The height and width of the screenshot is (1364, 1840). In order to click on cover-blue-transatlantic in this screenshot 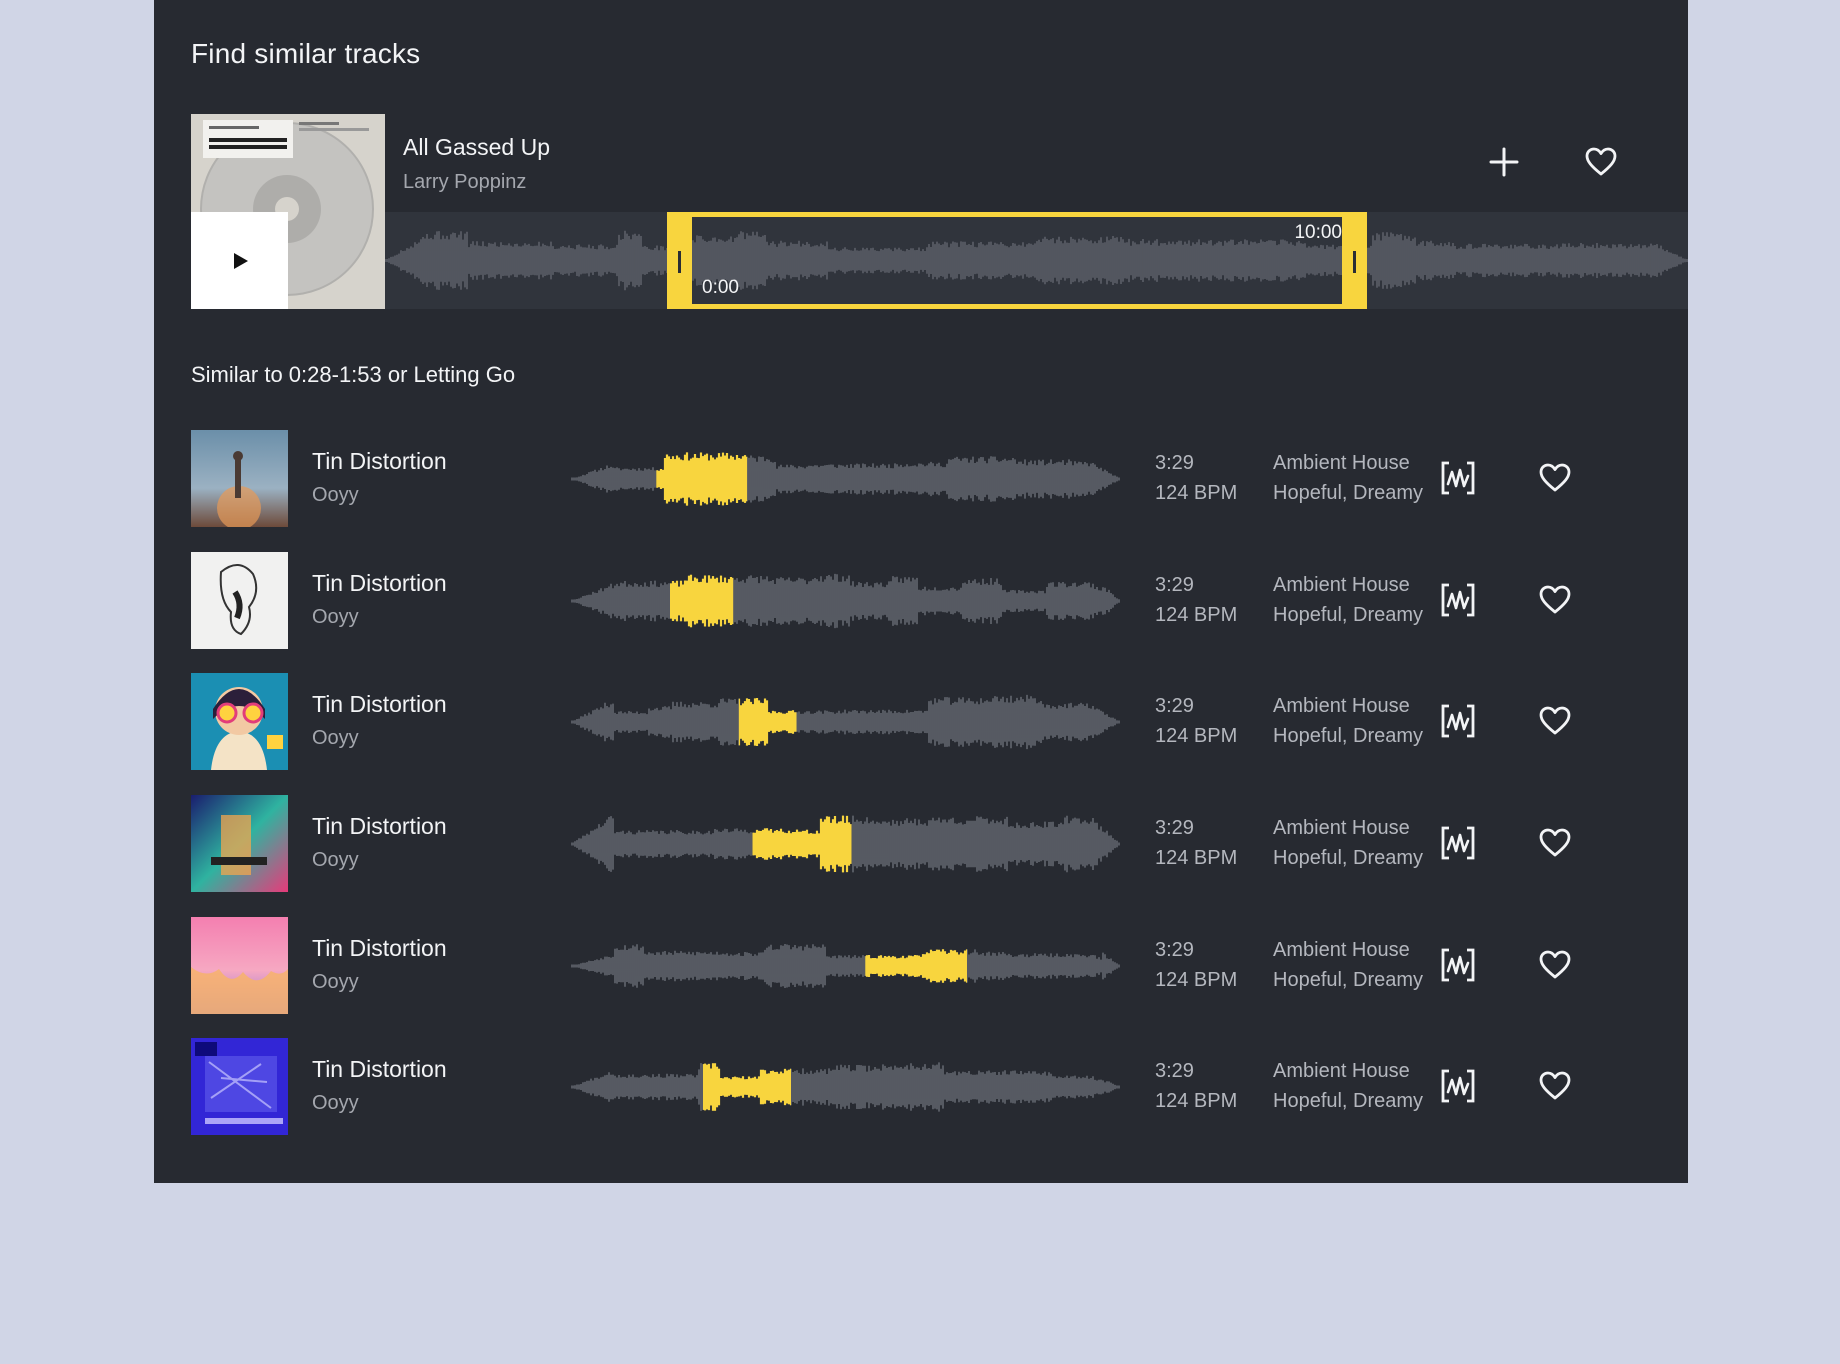, I will do `click(239, 1086)`.